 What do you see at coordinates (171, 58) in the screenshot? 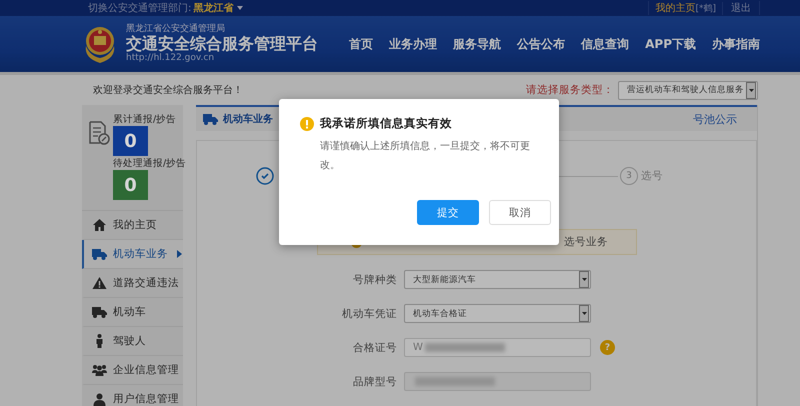
I see `site-url: http://hl.122.gov.cn` at bounding box center [171, 58].